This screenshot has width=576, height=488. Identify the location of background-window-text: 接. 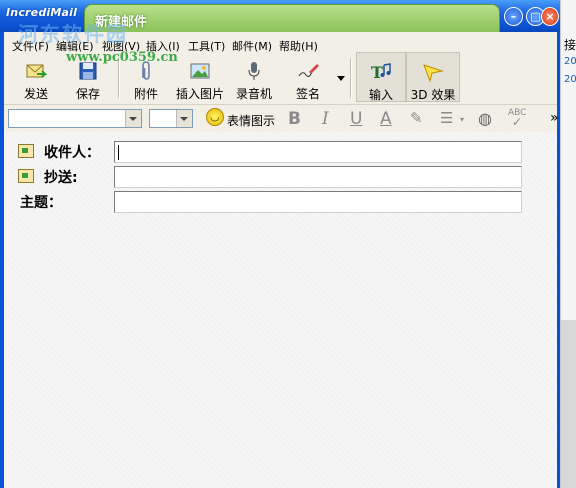
(570, 45).